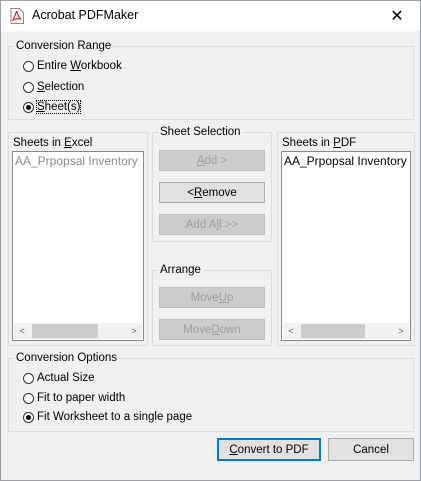 Image resolution: width=421 pixels, height=481 pixels. I want to click on radio-label: Actual Size, so click(66, 378).